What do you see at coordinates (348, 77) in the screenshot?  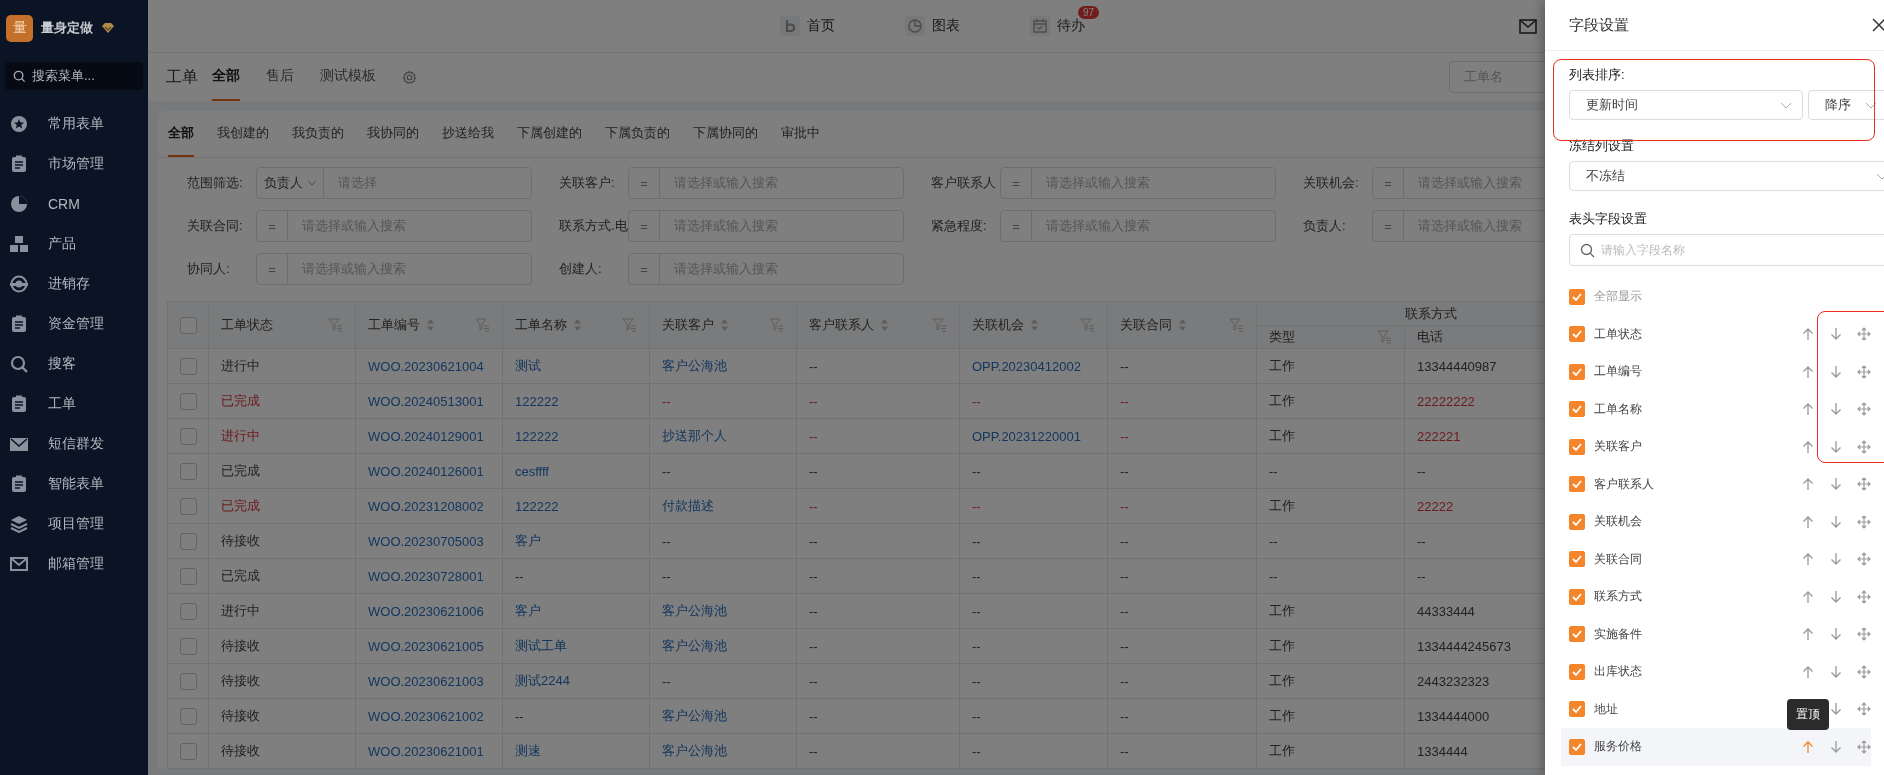 I see `module-tab: 测试模板` at bounding box center [348, 77].